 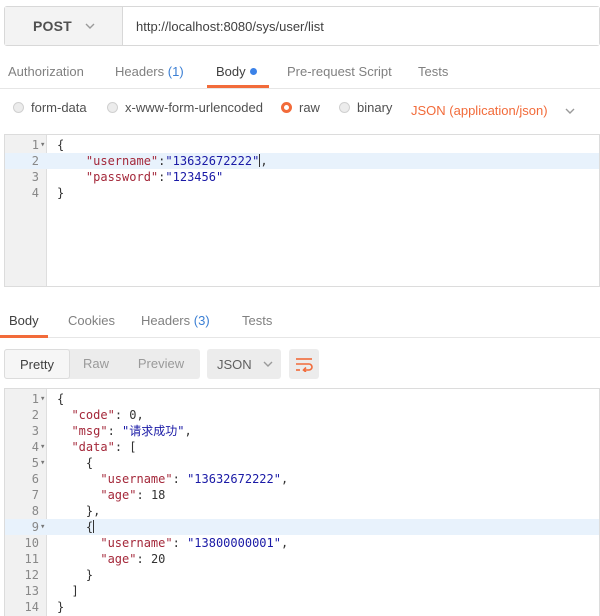 What do you see at coordinates (93, 447) in the screenshot?
I see `json-key: "data"` at bounding box center [93, 447].